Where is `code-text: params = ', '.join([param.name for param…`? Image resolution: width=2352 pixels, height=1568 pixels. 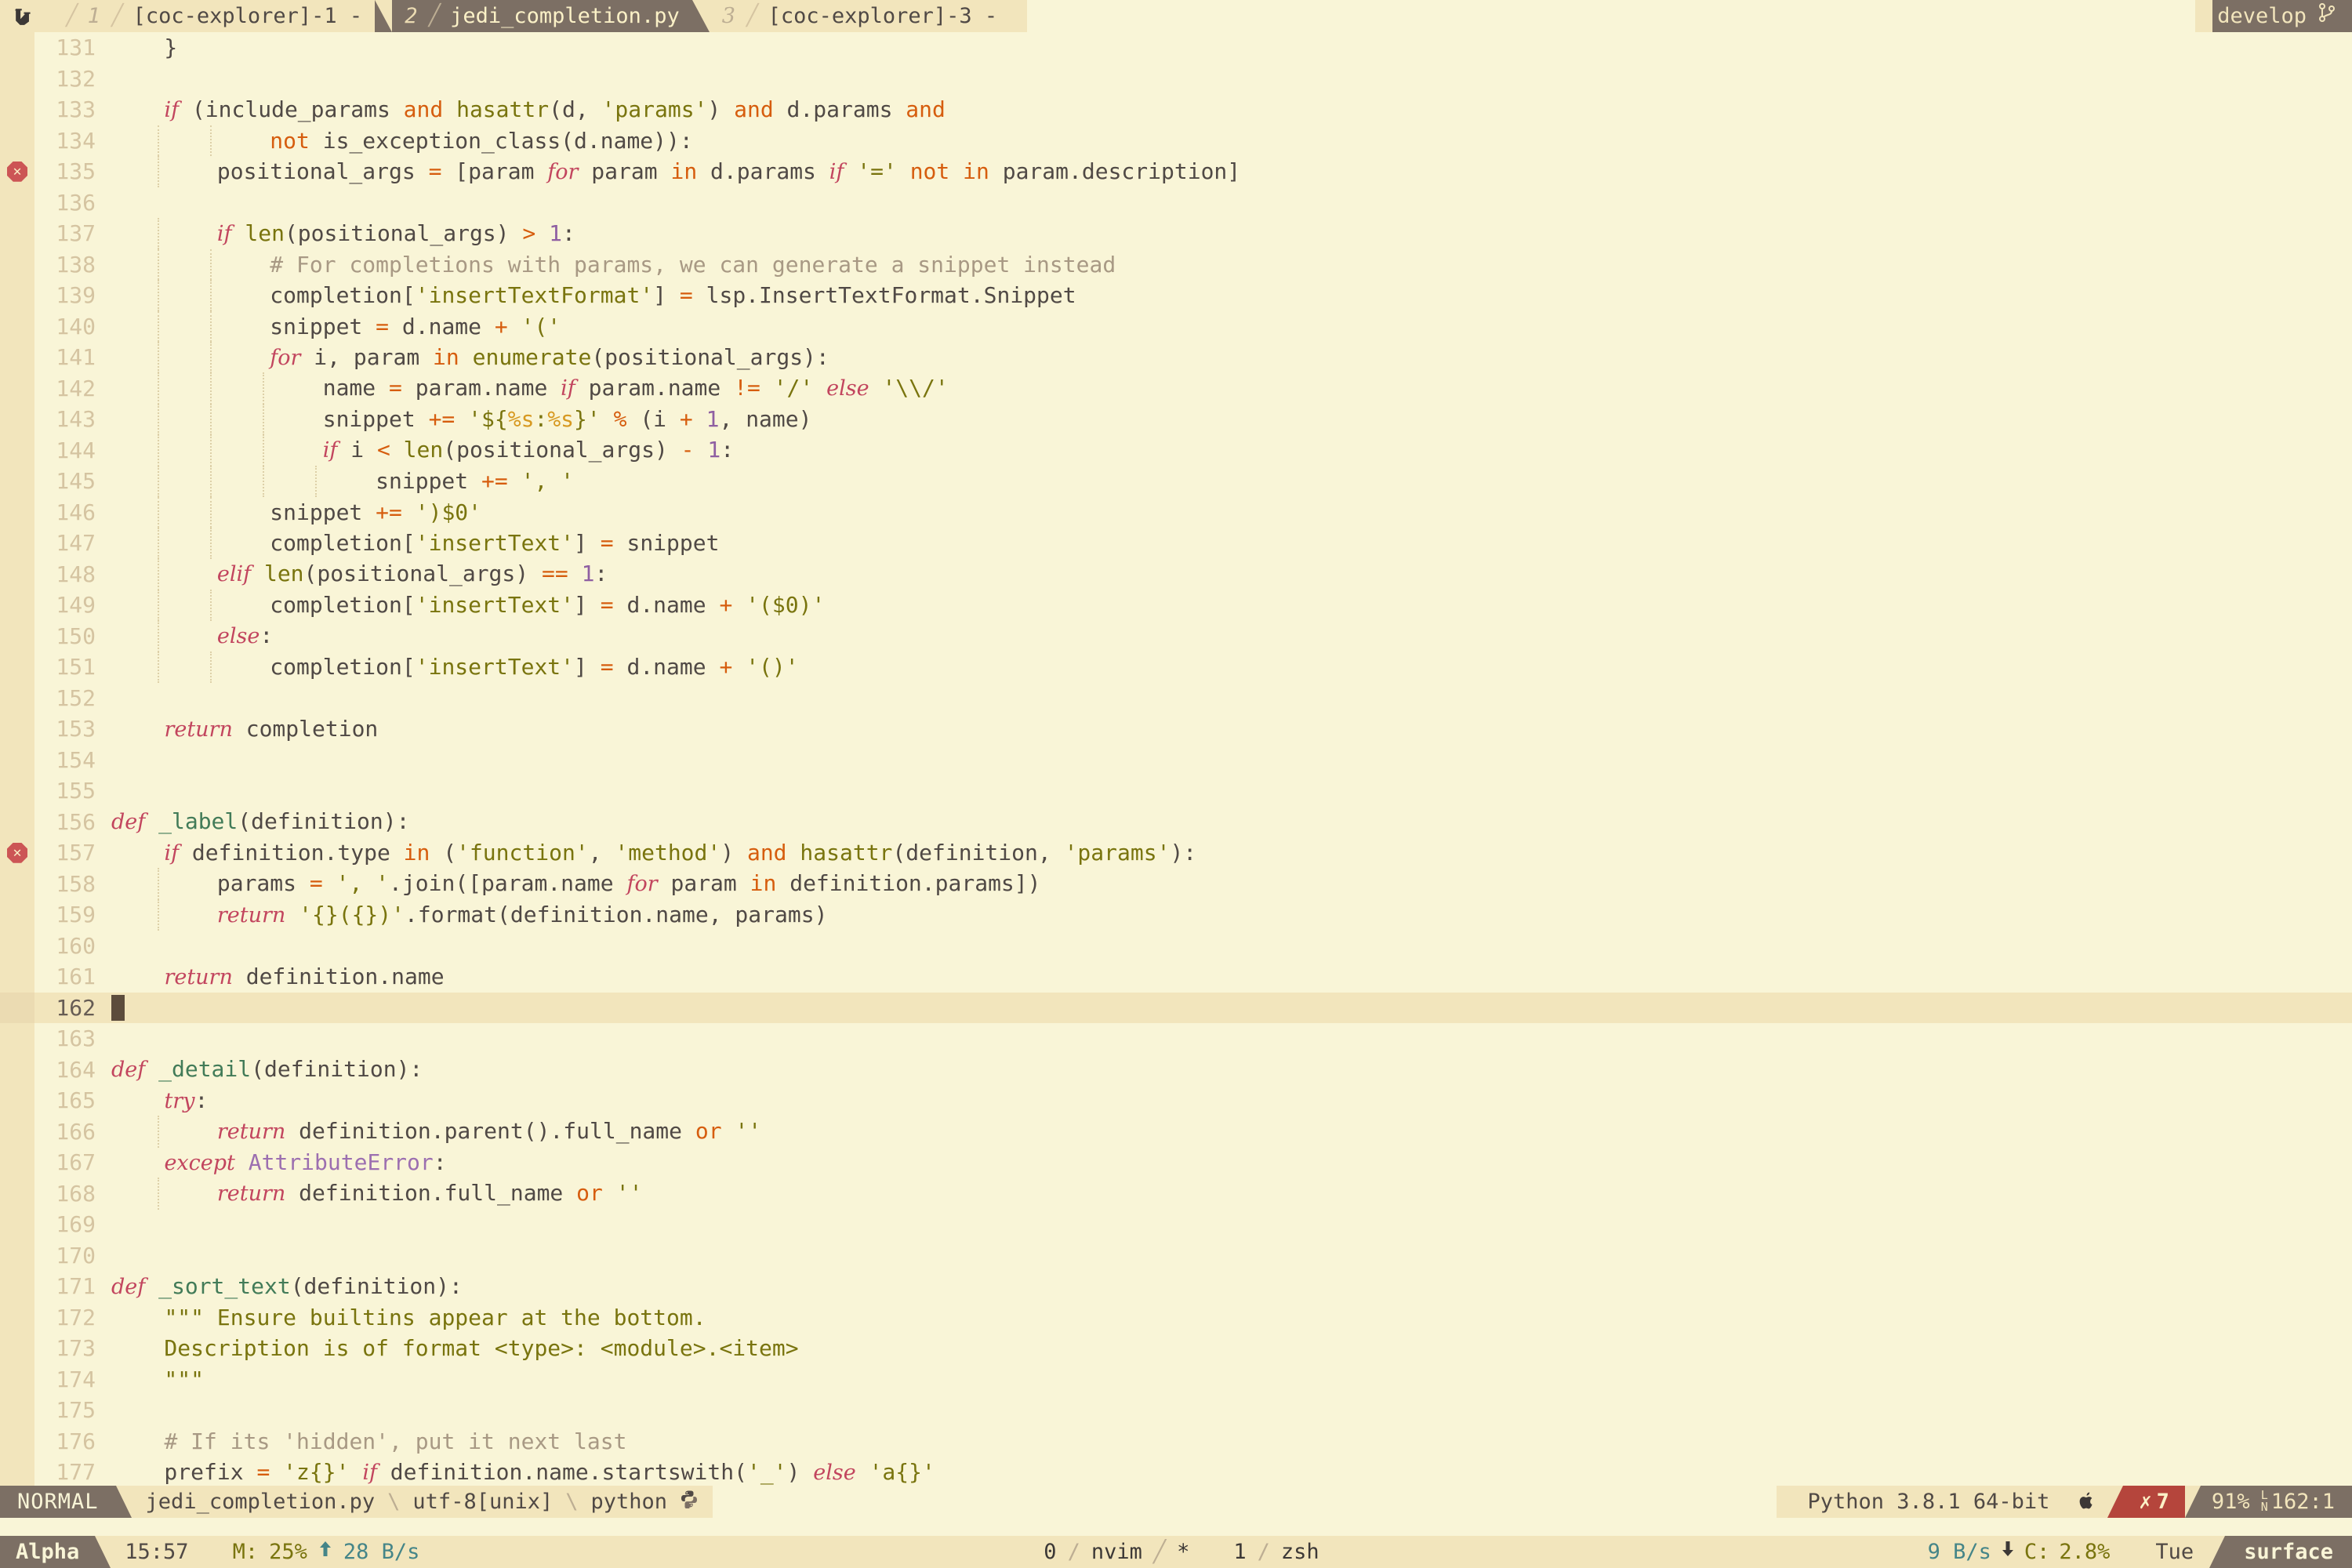
code-text: params = ', '.join([param.name for param… is located at coordinates (1230, 884).